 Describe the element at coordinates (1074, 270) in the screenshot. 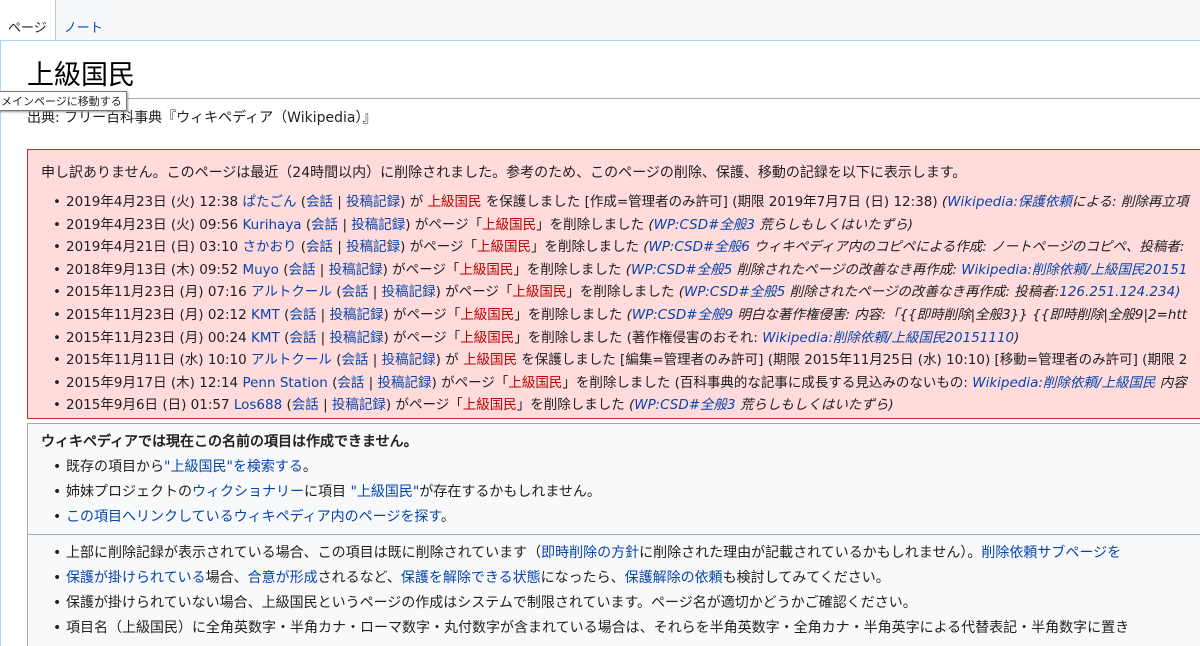

I see `comment-link-2: Wikipedia:削除依頼/上級国民20151` at that location.